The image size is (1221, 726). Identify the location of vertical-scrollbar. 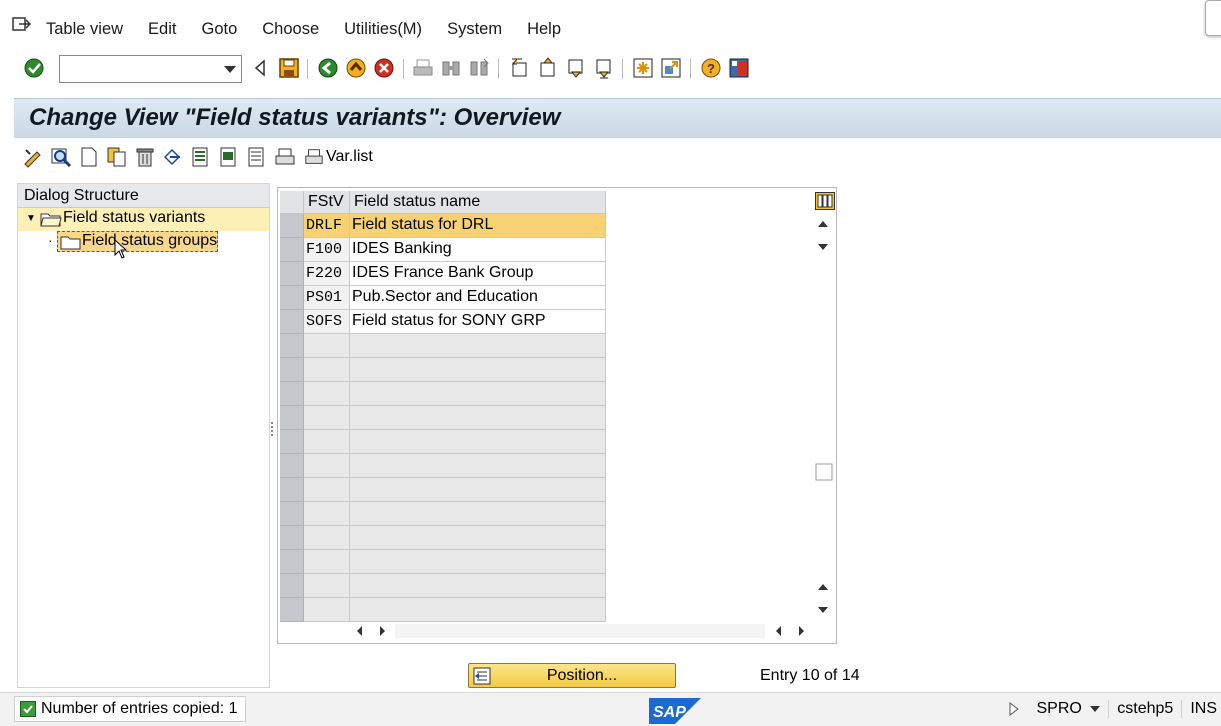
(823, 416).